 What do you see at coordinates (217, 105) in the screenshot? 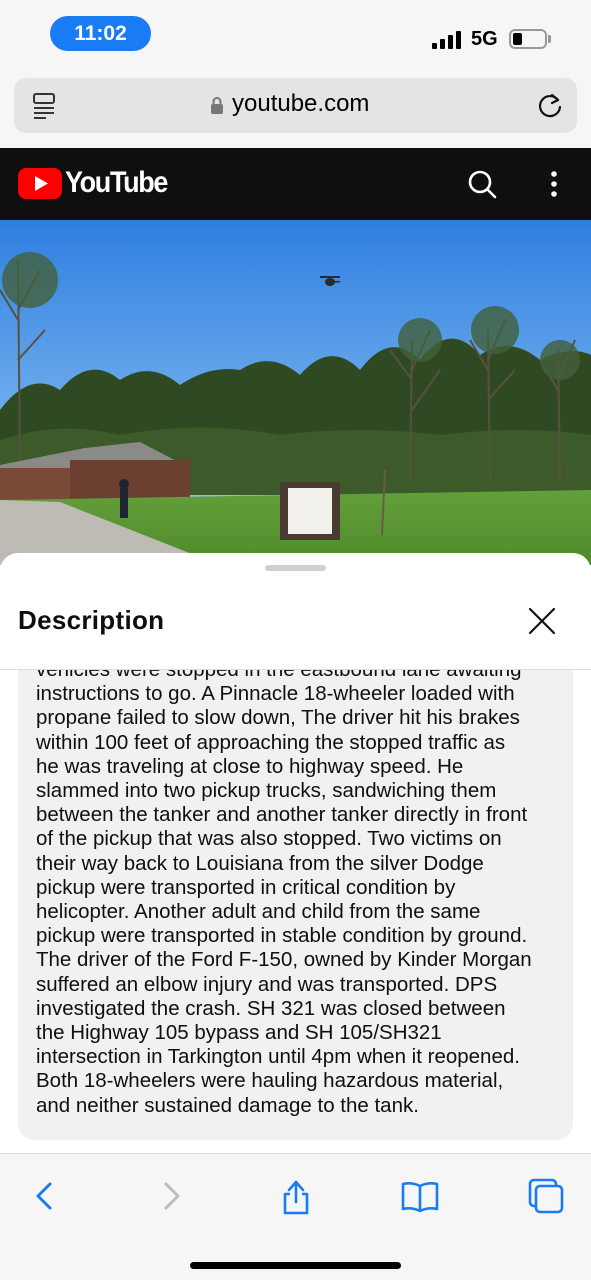
I see `lock-icon` at bounding box center [217, 105].